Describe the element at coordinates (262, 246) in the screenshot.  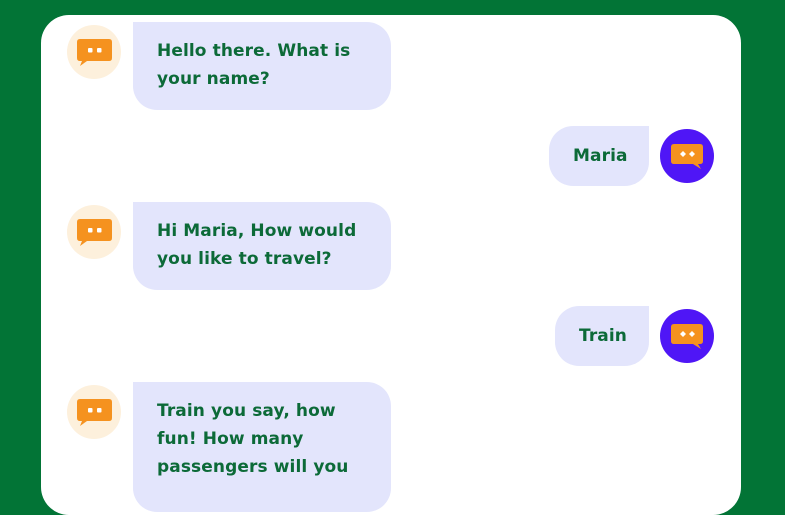
I see `bot-message: Hi Maria, How would you like to travel?` at that location.